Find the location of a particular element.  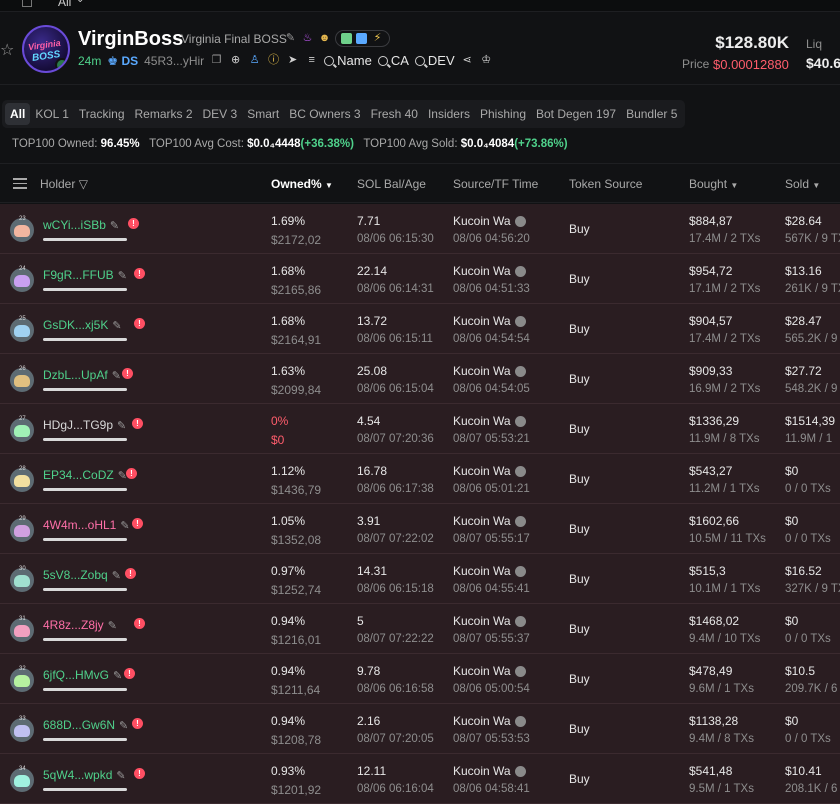

telegram-icon: ➤ is located at coordinates (292, 60).